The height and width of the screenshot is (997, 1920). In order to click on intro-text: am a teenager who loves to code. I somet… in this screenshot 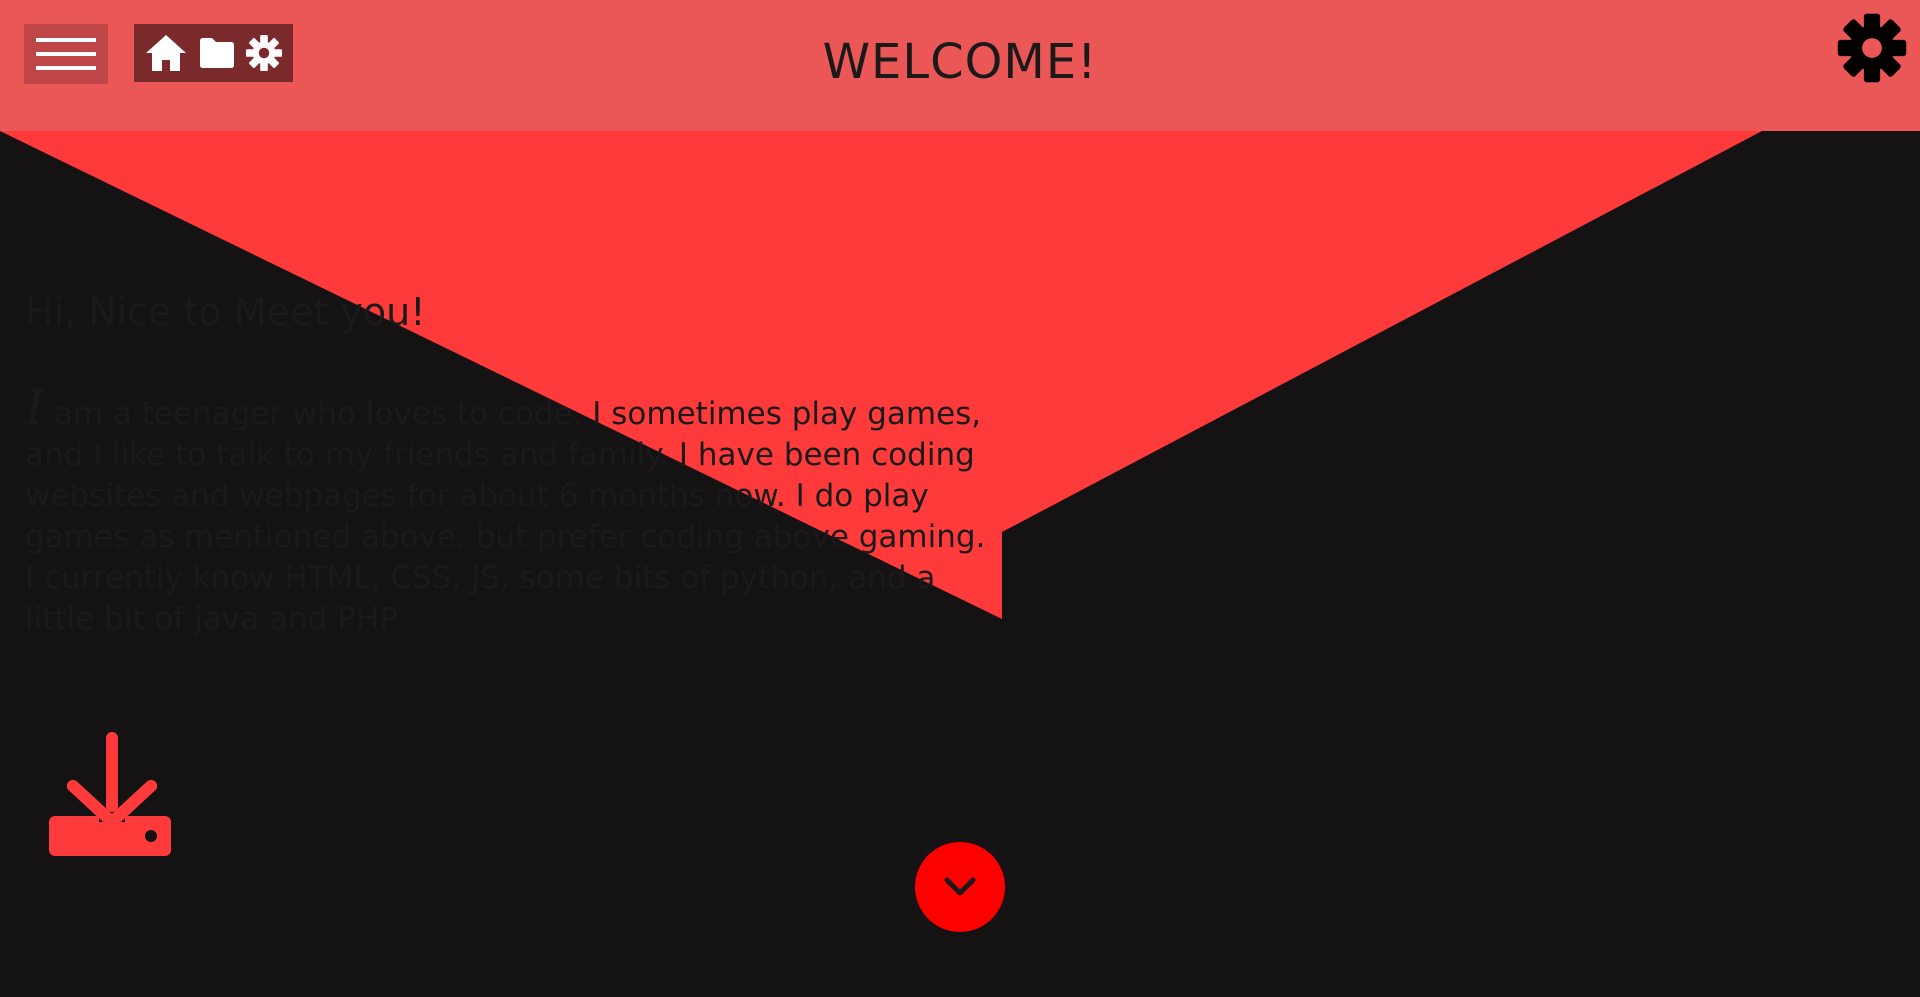, I will do `click(505, 516)`.